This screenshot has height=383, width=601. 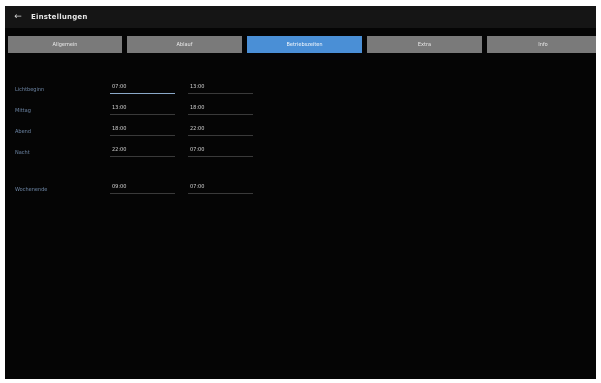 What do you see at coordinates (184, 44) in the screenshot?
I see `tab-process: Ablauf` at bounding box center [184, 44].